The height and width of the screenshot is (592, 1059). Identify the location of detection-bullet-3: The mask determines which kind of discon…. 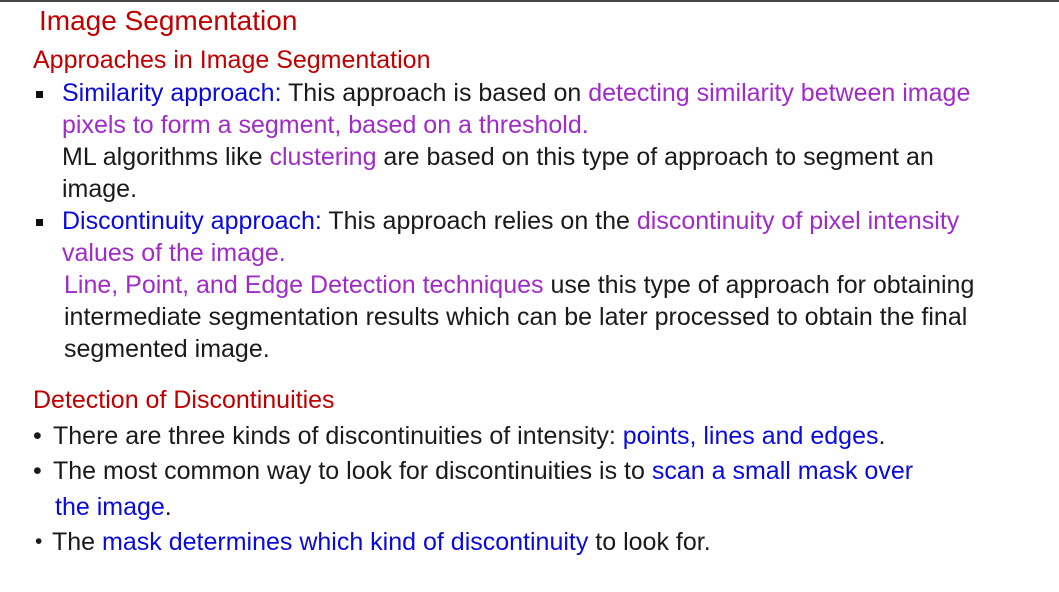
(381, 542).